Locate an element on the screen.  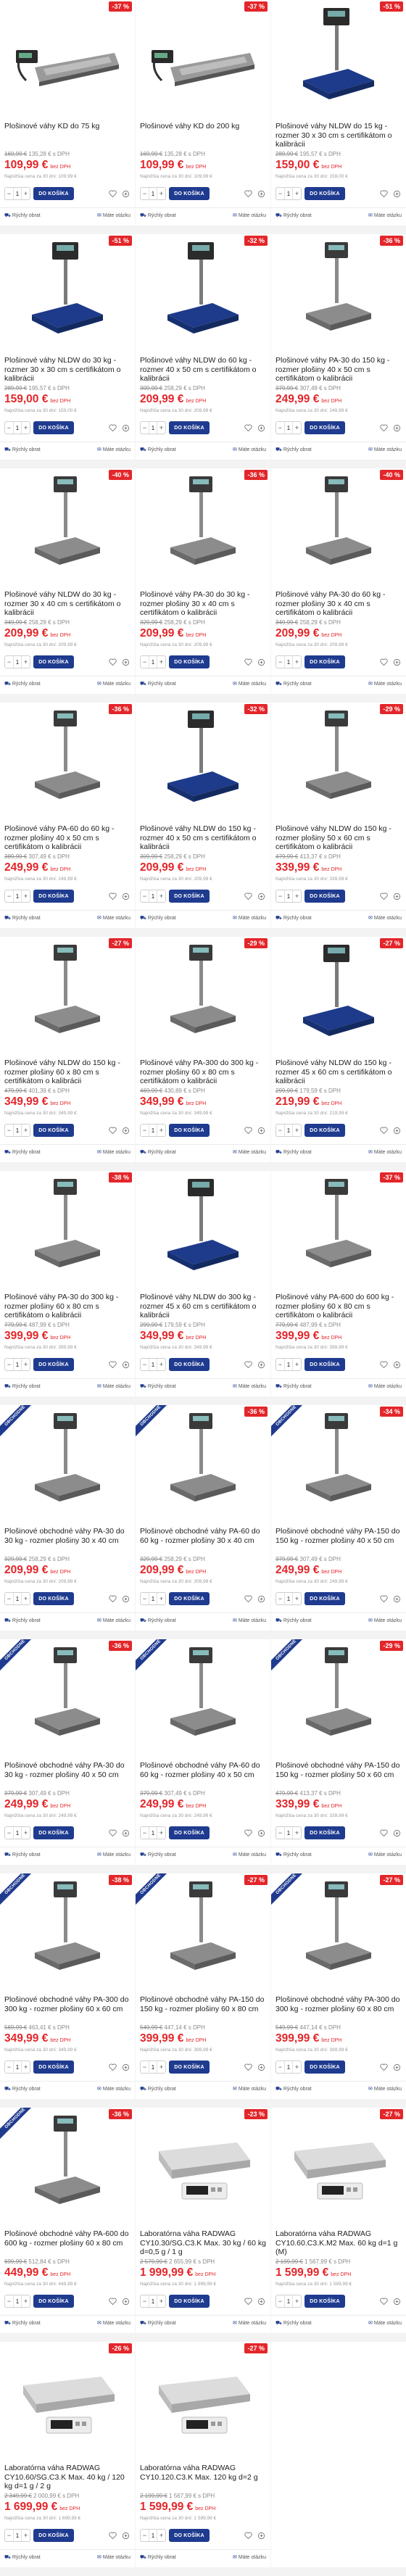
product-image: OBCHODNÉ -27 % is located at coordinates (338, 1931).